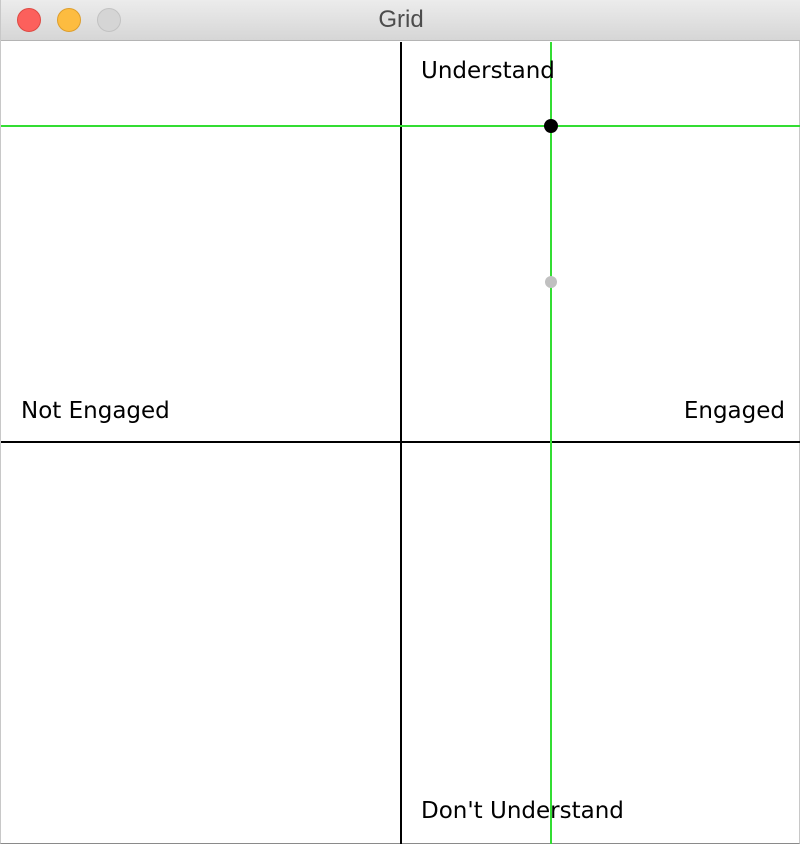  Describe the element at coordinates (734, 411) in the screenshot. I see `engaged-label: Engaged` at that location.